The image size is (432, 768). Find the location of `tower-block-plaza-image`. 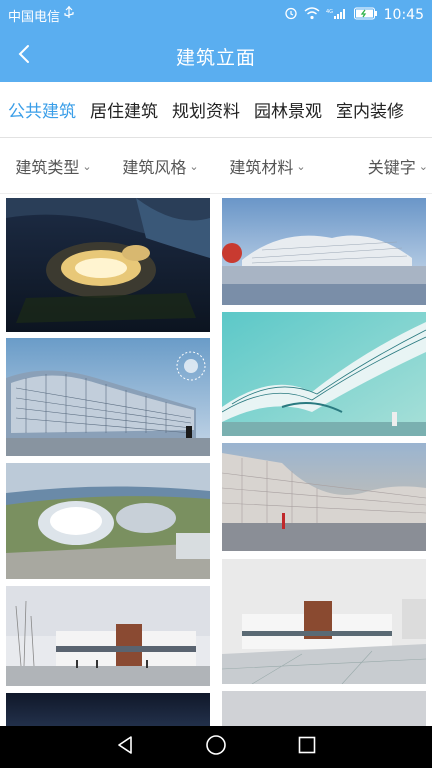

tower-block-plaza-image is located at coordinates (324, 621).